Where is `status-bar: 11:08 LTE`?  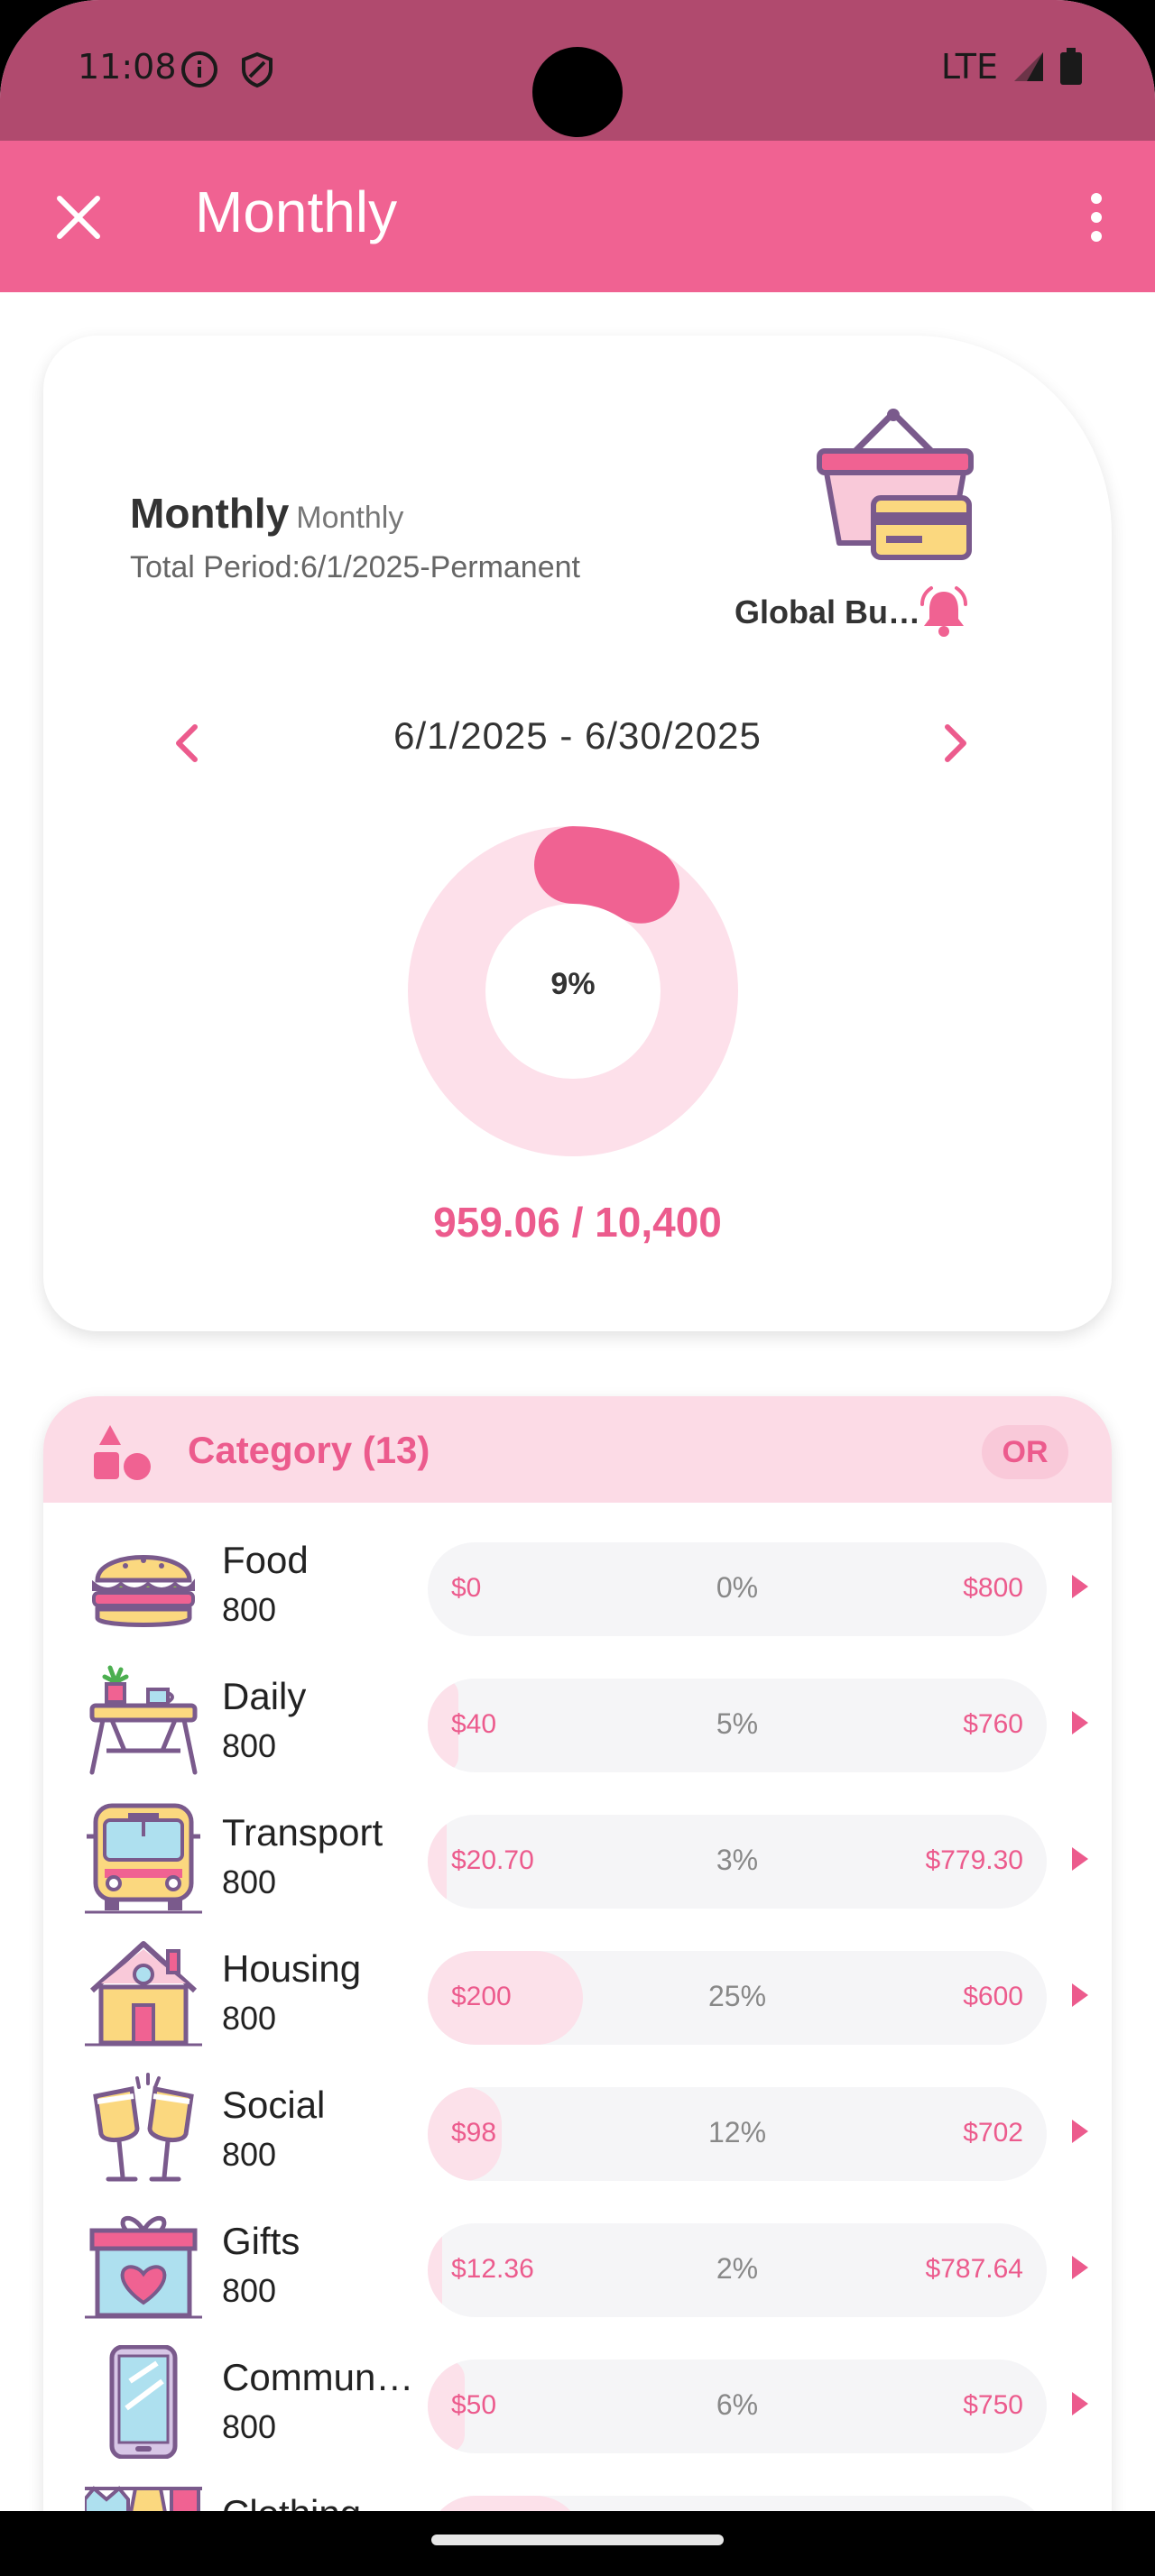
status-bar: 11:08 LTE is located at coordinates (577, 70).